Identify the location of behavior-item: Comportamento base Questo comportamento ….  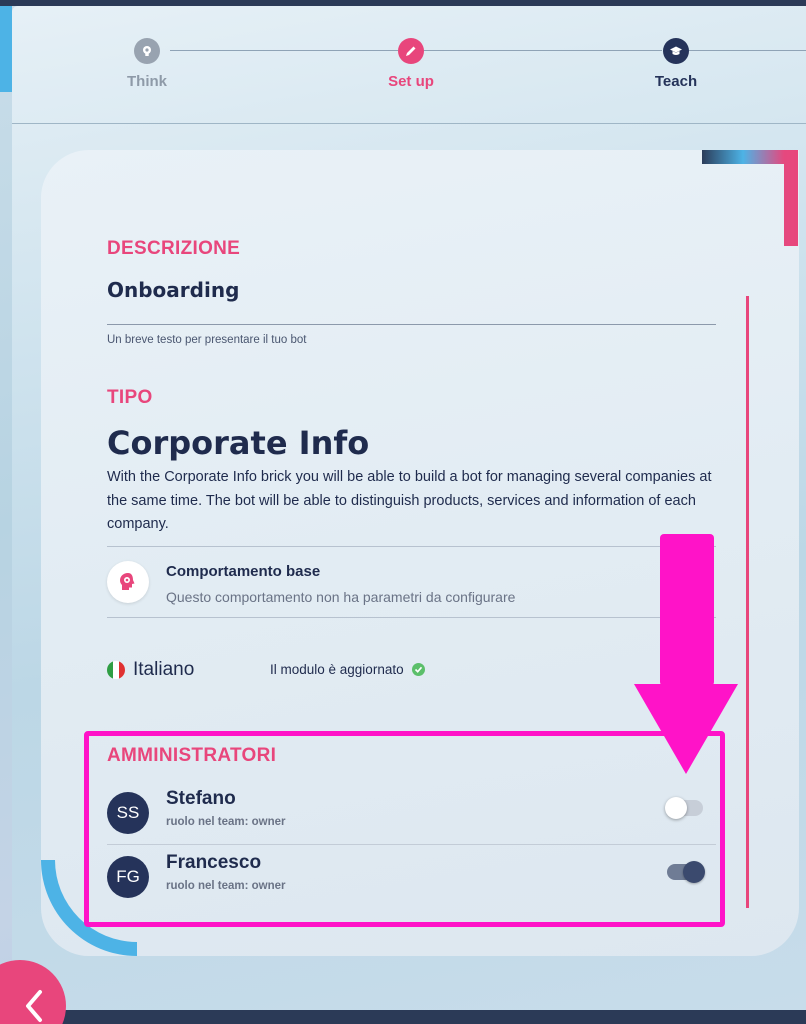
(411, 582).